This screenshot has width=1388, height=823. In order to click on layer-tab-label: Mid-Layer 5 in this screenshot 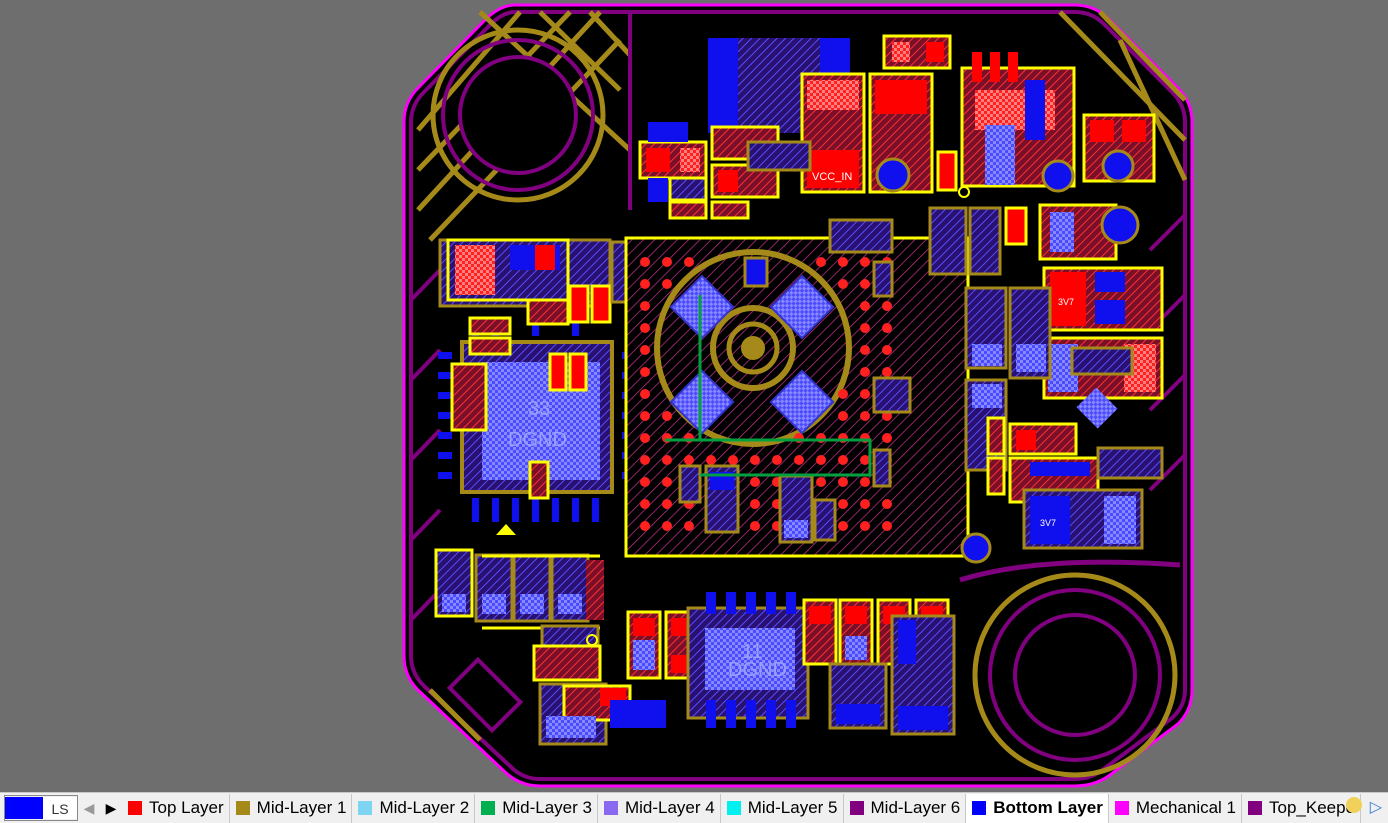, I will do `click(792, 807)`.